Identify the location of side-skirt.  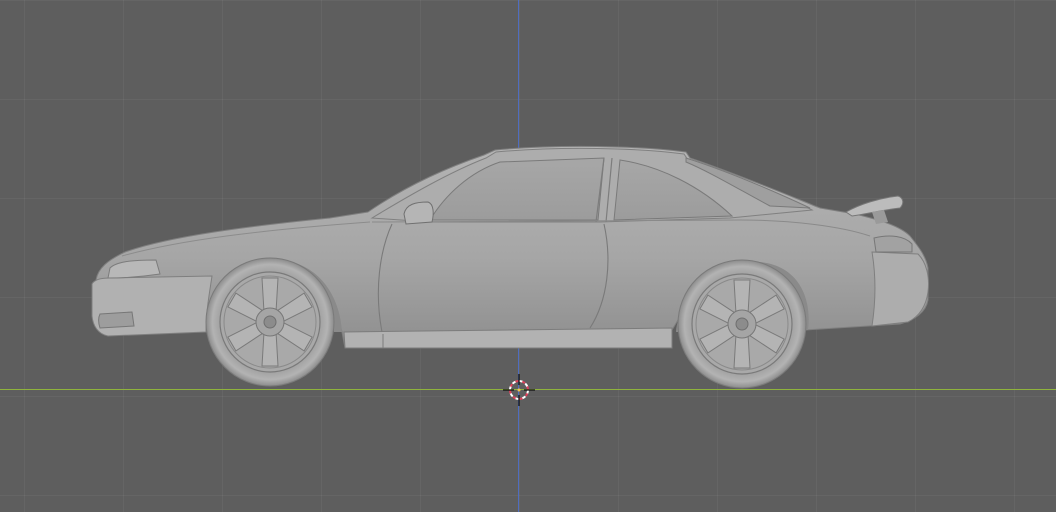
(508, 338).